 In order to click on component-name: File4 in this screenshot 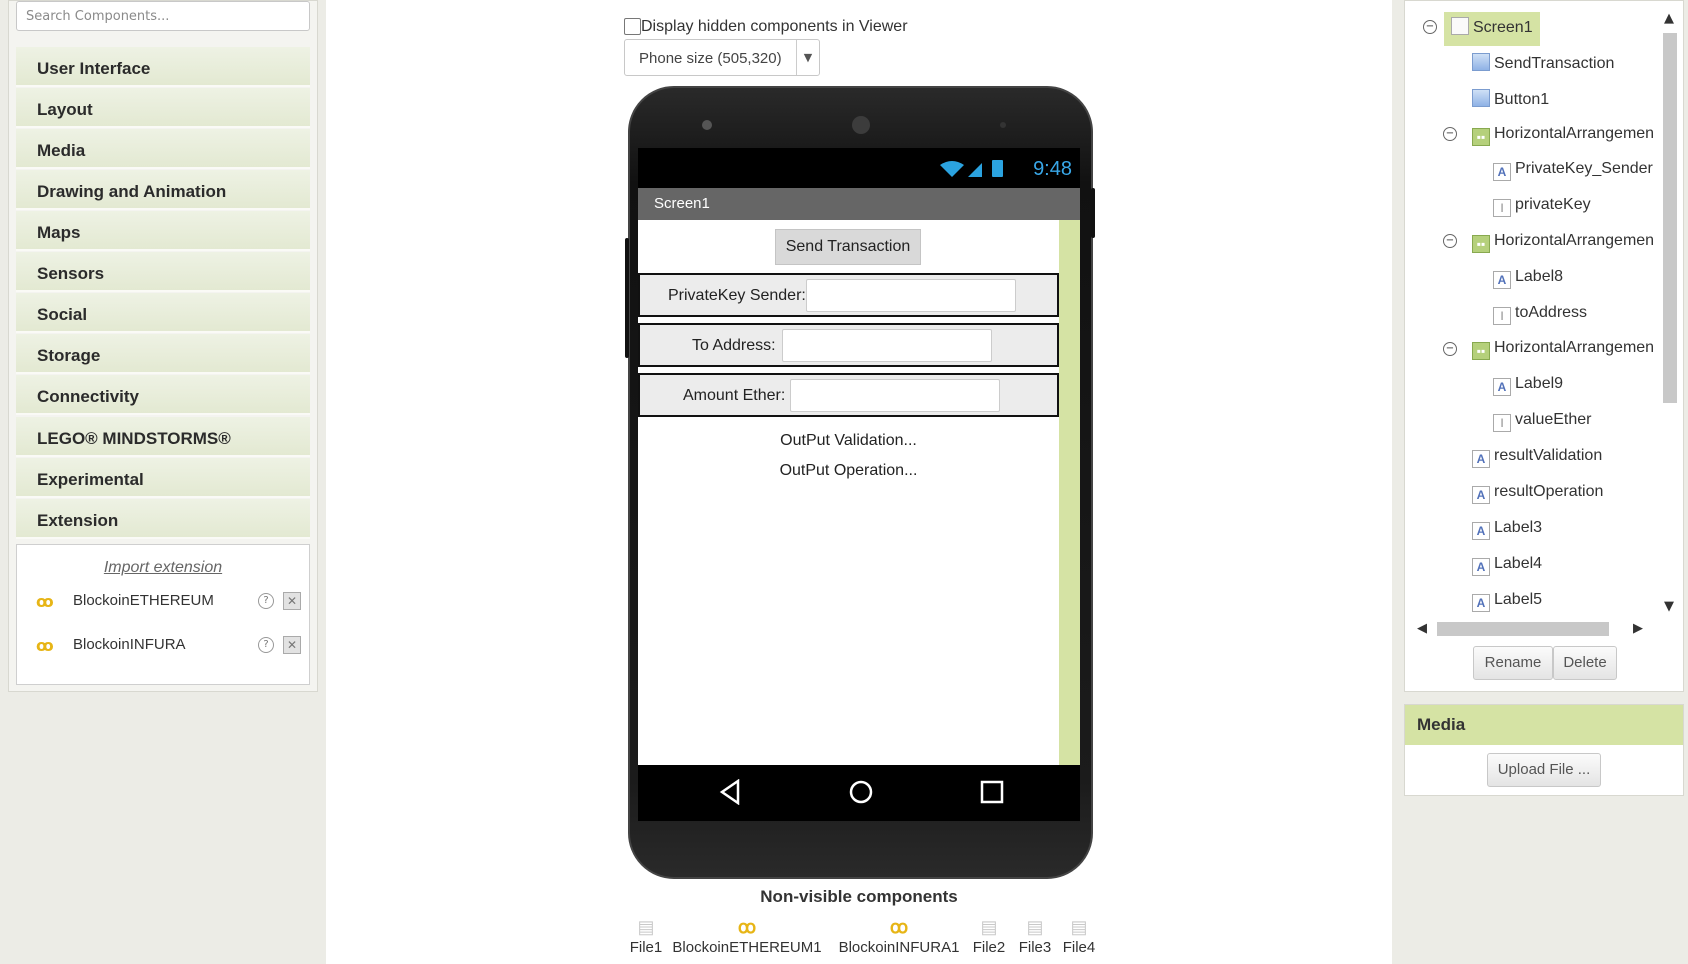, I will do `click(1079, 947)`.